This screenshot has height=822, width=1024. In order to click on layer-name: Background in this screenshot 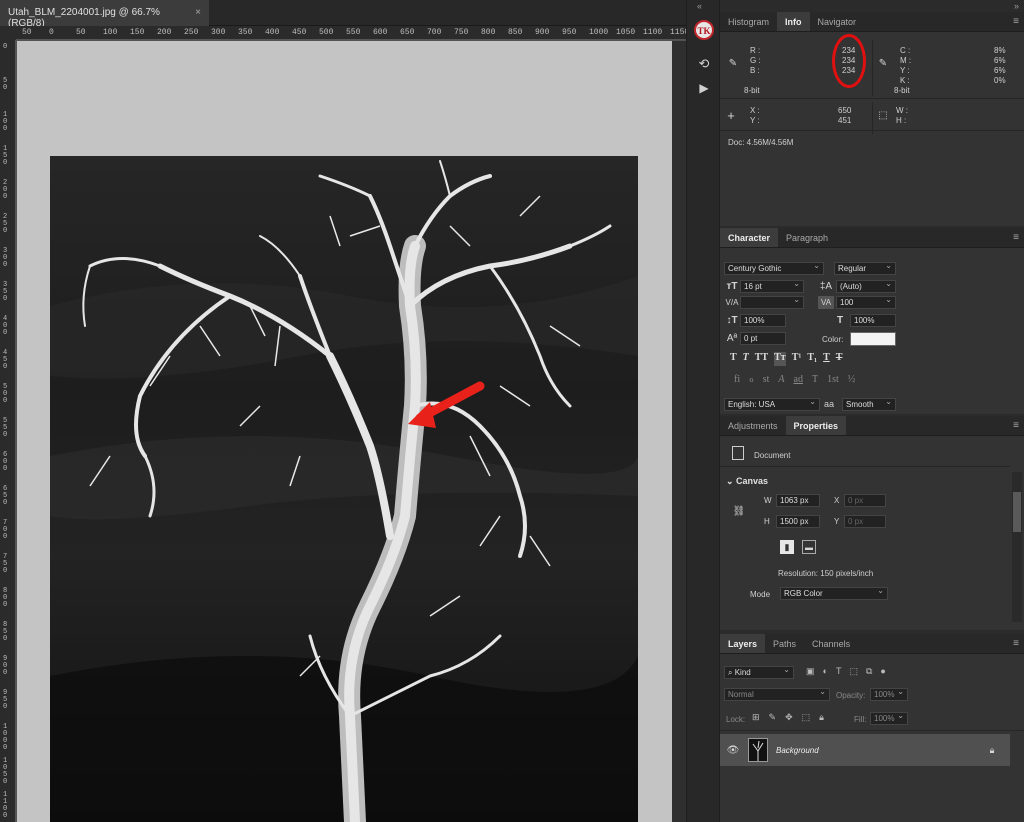, I will do `click(797, 750)`.